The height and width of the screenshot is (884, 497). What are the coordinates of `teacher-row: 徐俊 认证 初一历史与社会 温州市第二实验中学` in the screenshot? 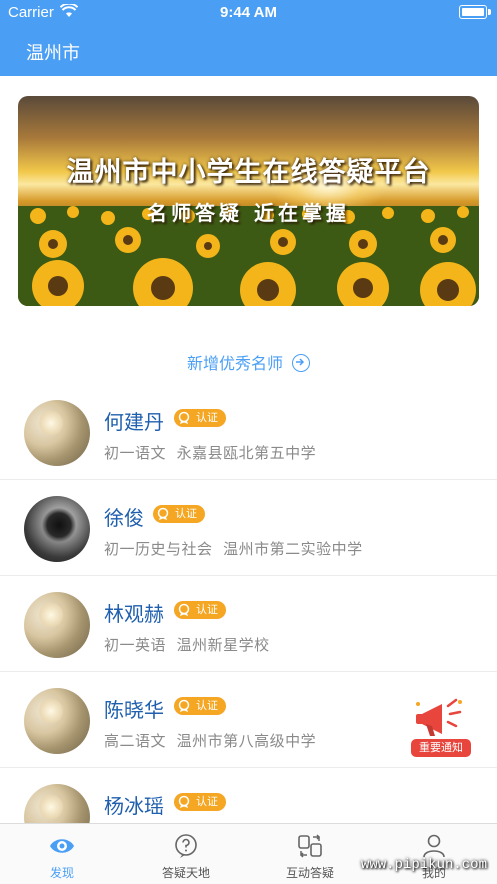 It's located at (248, 528).